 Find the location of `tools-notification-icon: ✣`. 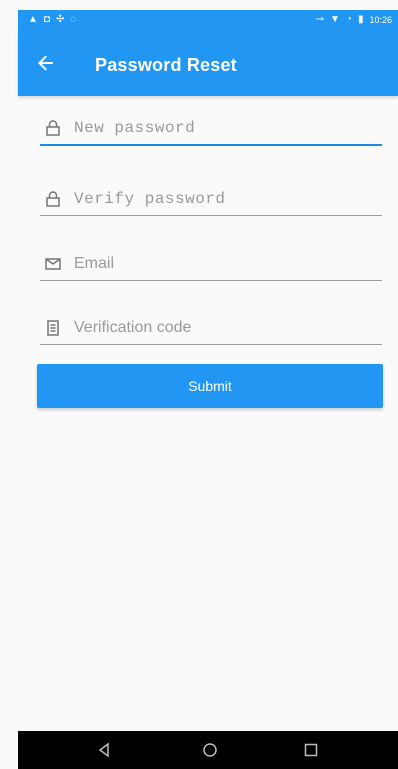

tools-notification-icon: ✣ is located at coordinates (60, 19).